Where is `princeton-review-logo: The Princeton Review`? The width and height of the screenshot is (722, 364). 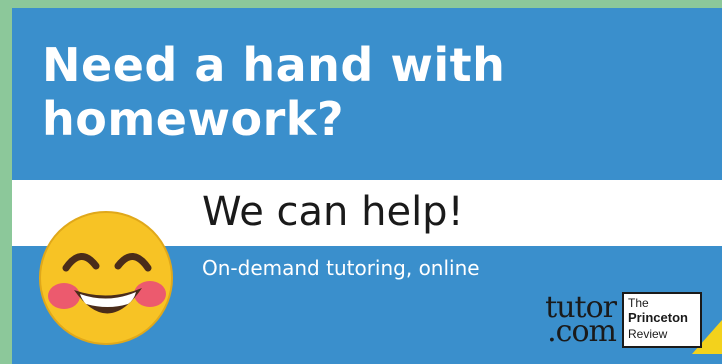 princeton-review-logo: The Princeton Review is located at coordinates (672, 323).